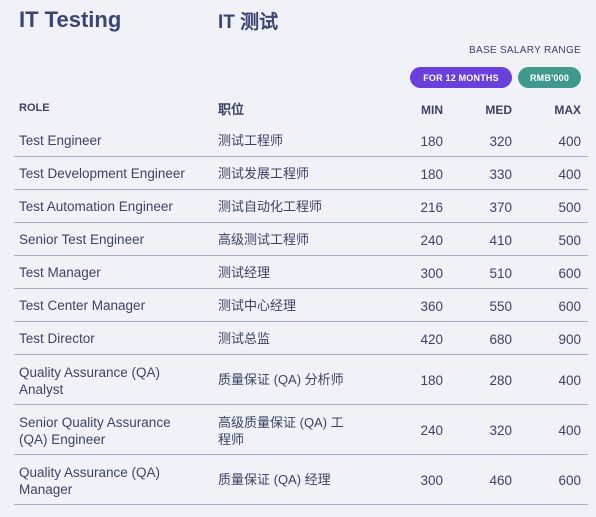 This screenshot has width=596, height=517. I want to click on role-cn-cell: 测试中心经理, so click(257, 305).